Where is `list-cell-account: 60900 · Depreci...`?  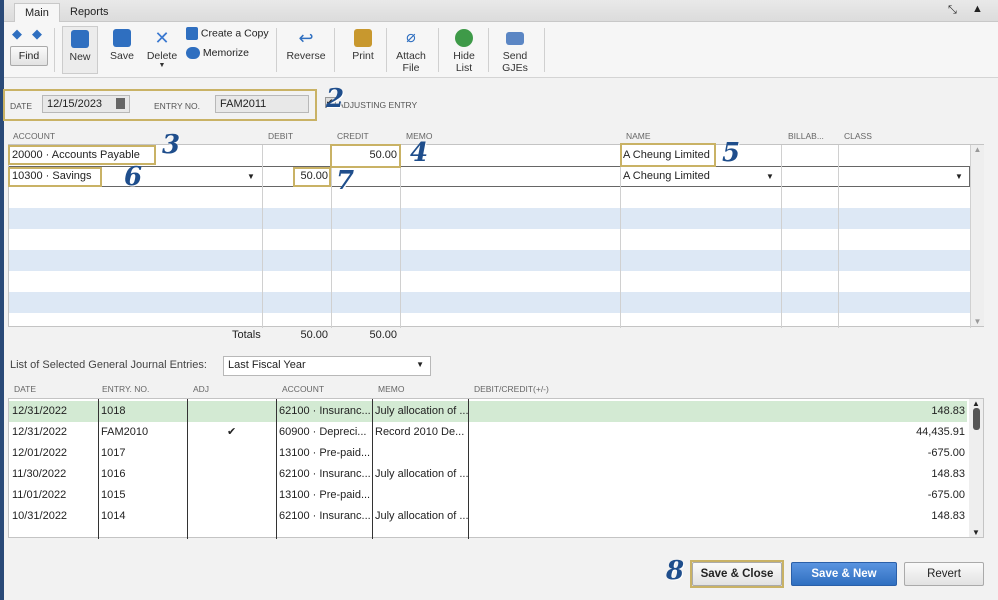 list-cell-account: 60900 · Depreci... is located at coordinates (326, 432).